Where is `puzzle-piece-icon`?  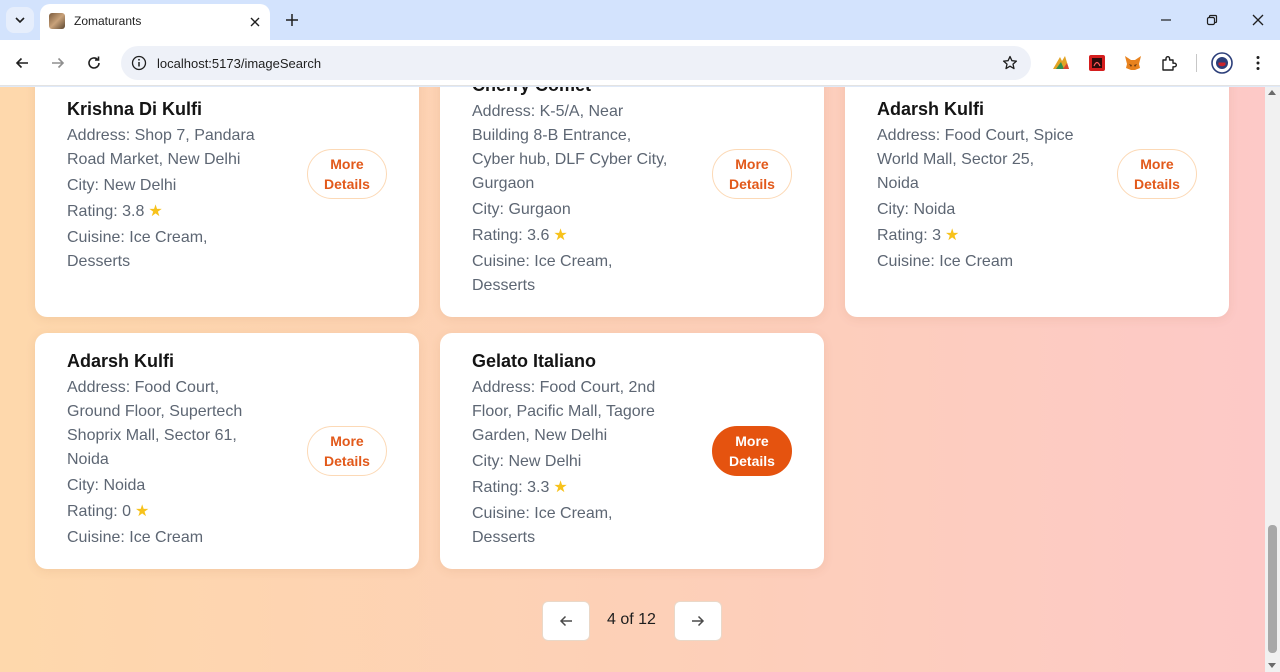
puzzle-piece-icon is located at coordinates (1169, 63).